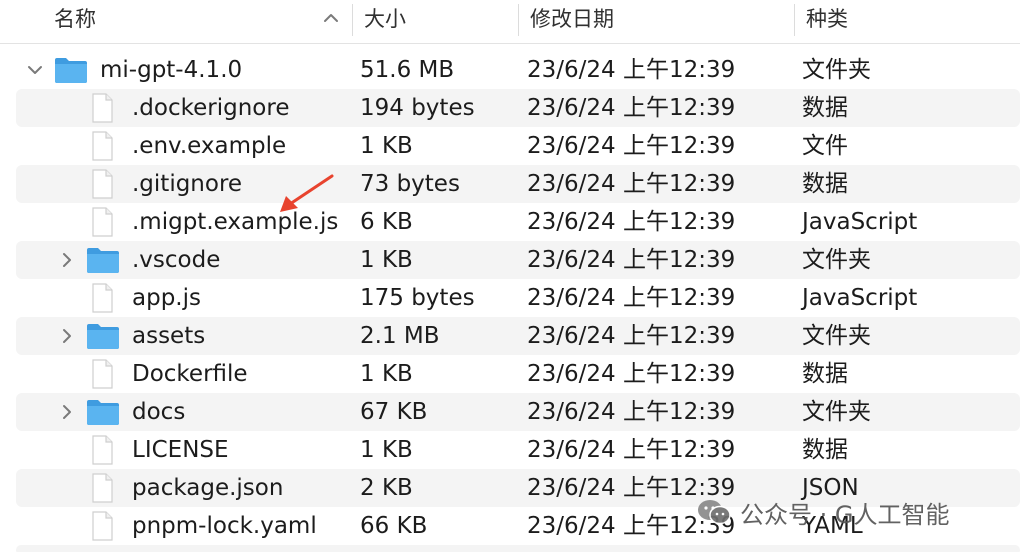  What do you see at coordinates (518, 336) in the screenshot?
I see `table-row: assets 2.1 MB 23/6/24 上午12:39 文件夹` at bounding box center [518, 336].